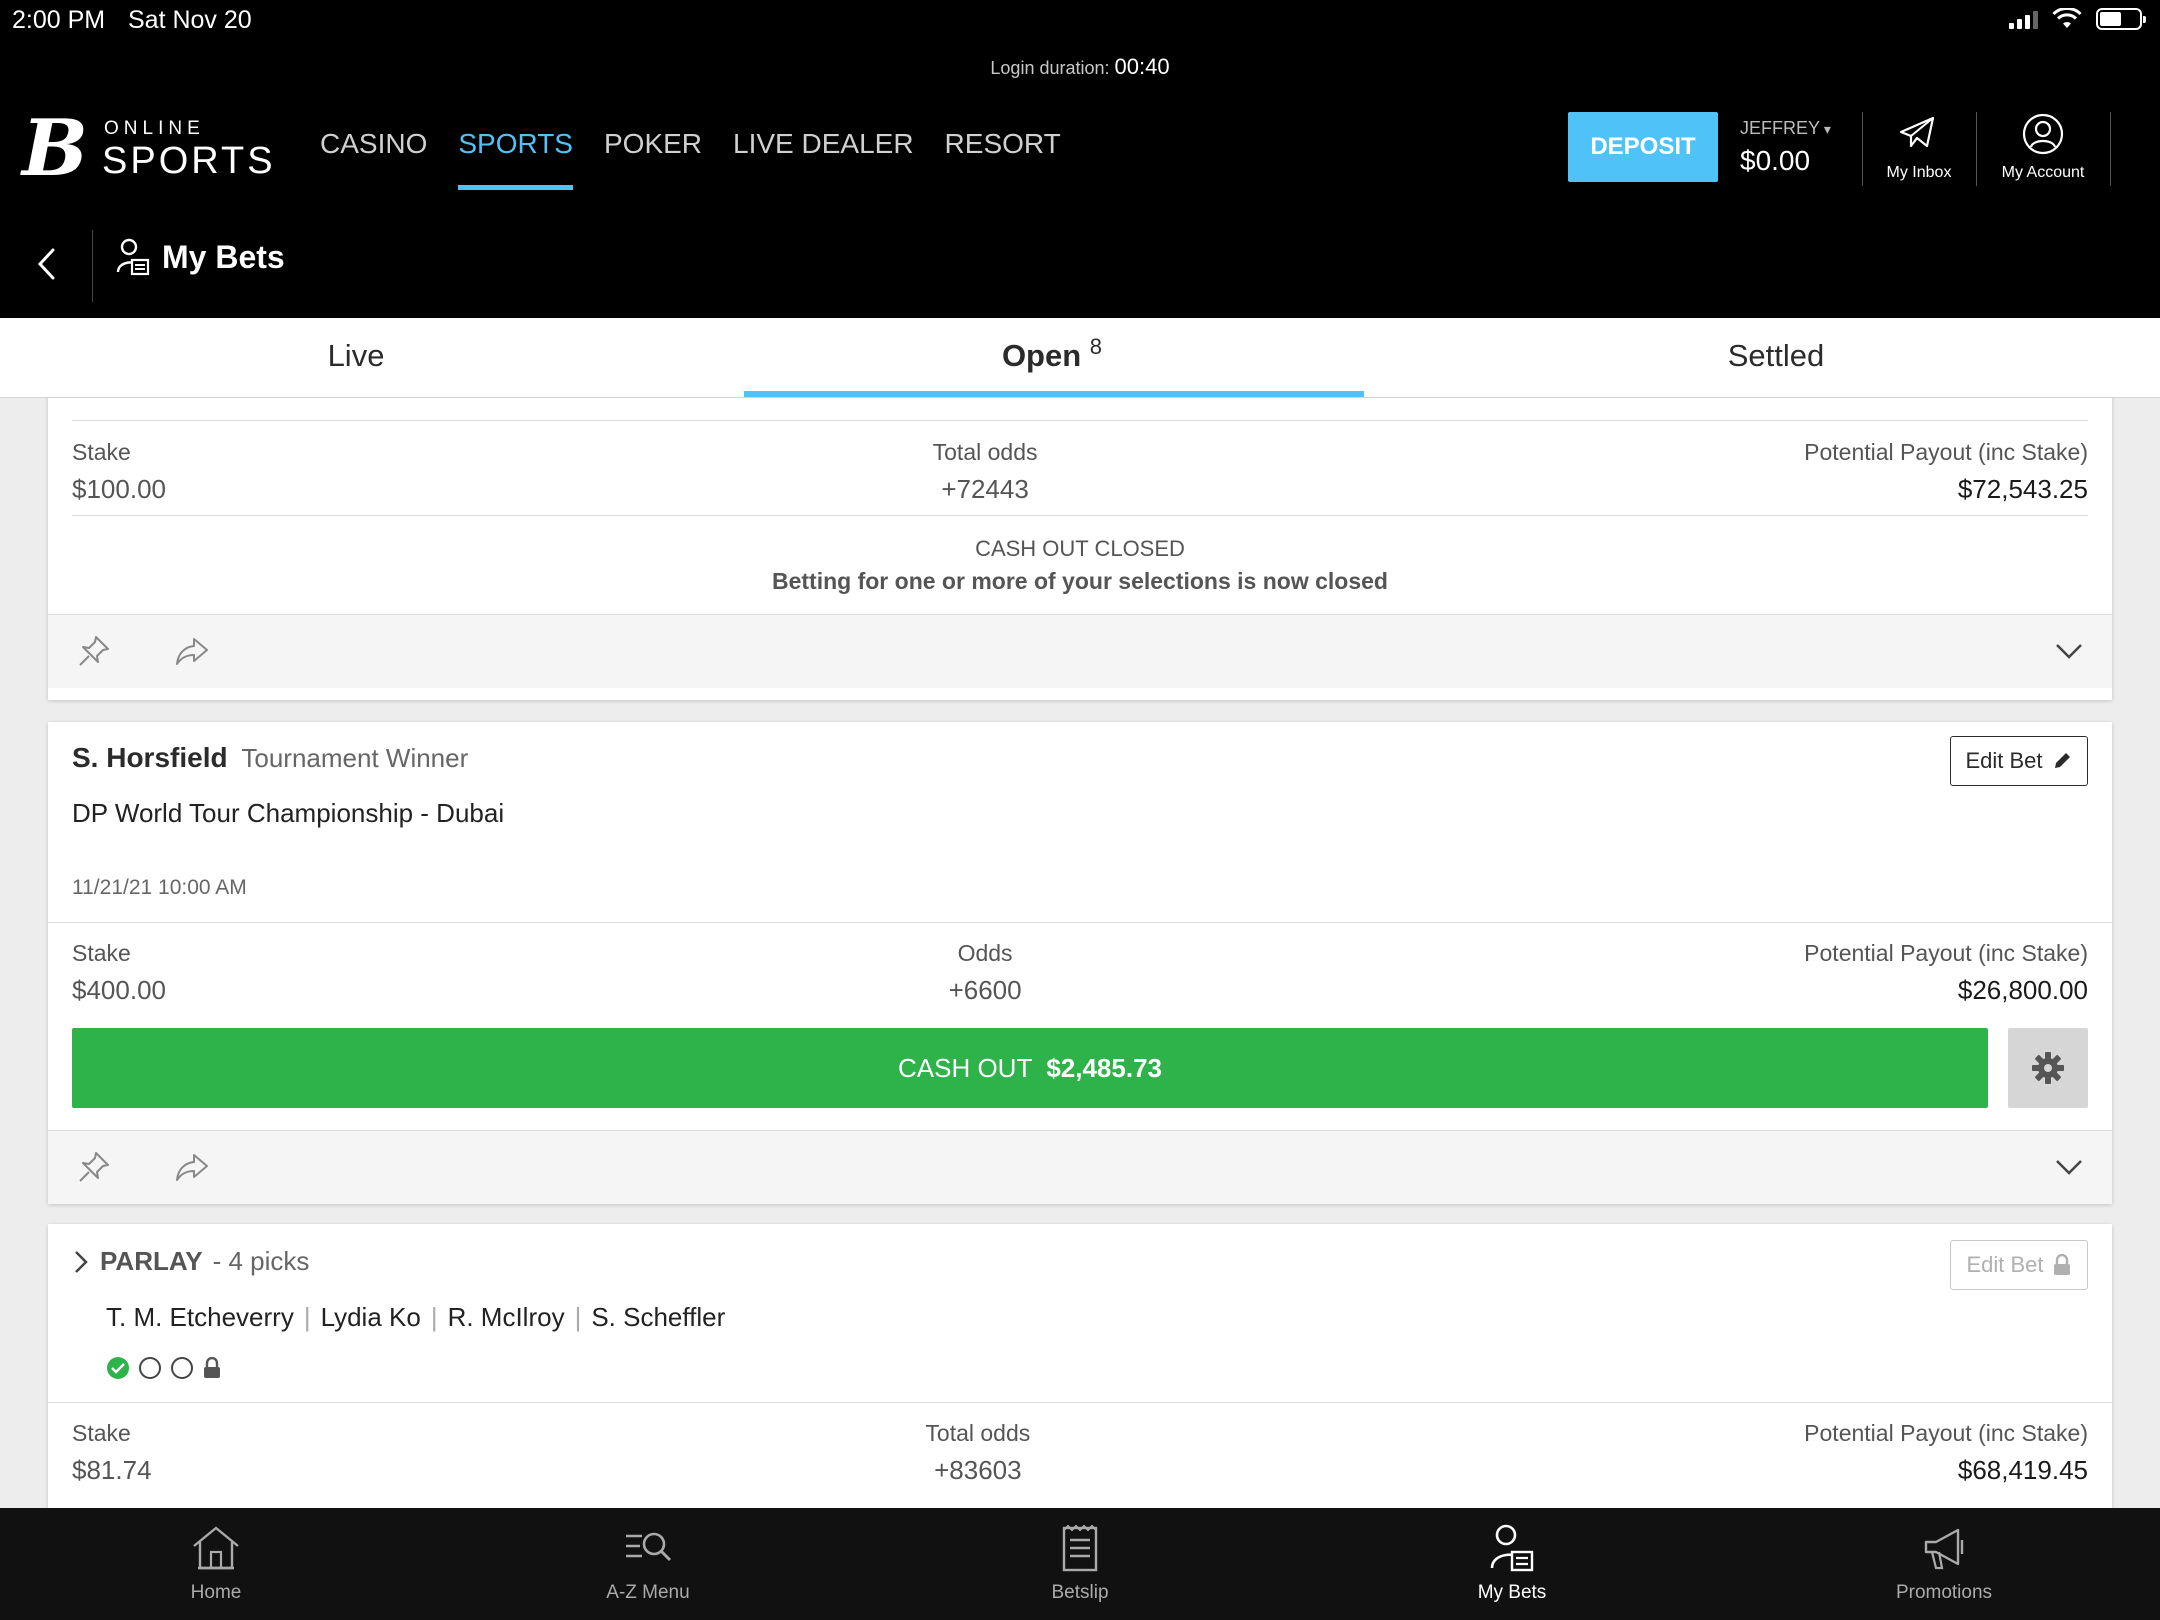 Image resolution: width=2160 pixels, height=1620 pixels. What do you see at coordinates (2043, 172) in the screenshot?
I see `account-label: My Account` at bounding box center [2043, 172].